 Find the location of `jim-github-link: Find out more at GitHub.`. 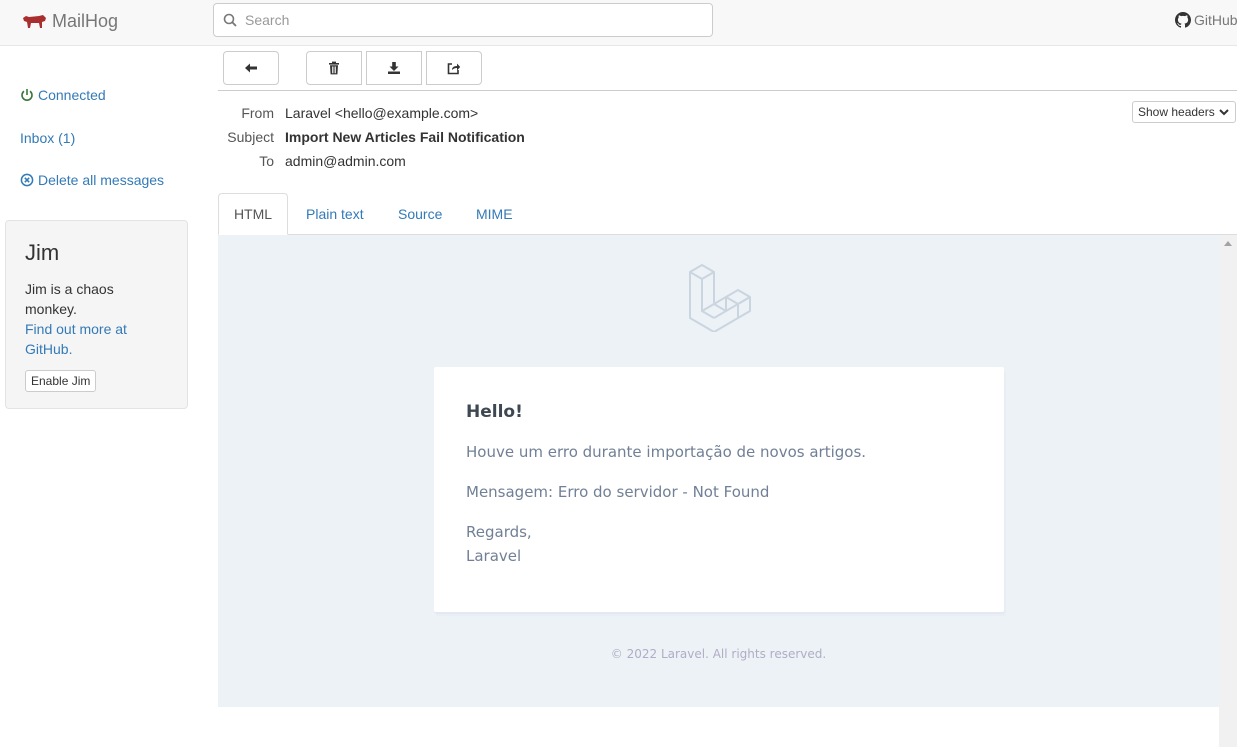

jim-github-link: Find out more at GitHub. is located at coordinates (96, 339).